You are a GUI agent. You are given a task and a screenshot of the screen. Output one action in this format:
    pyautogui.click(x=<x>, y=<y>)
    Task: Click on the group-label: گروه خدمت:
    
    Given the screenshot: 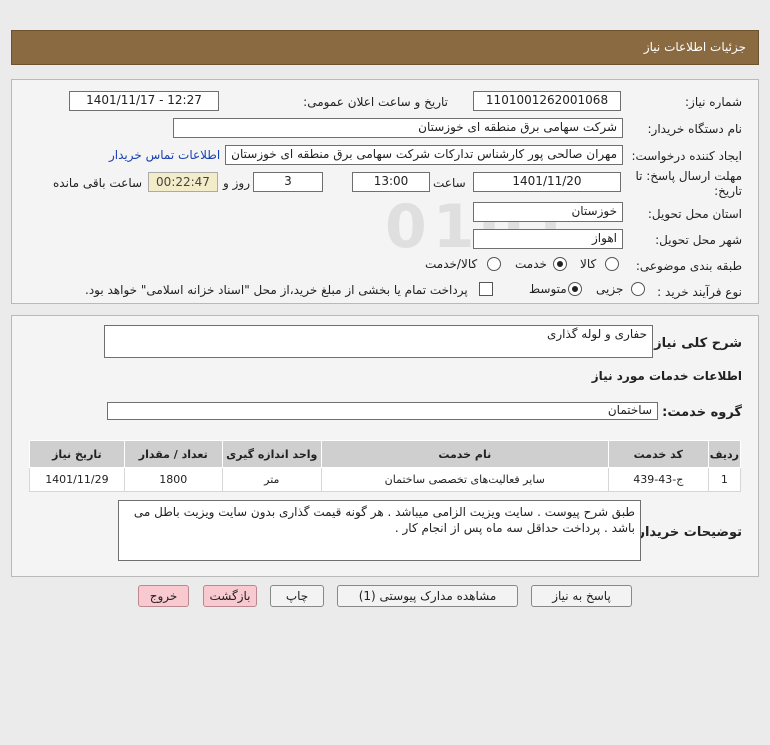 What is the action you would take?
    pyautogui.click(x=702, y=412)
    